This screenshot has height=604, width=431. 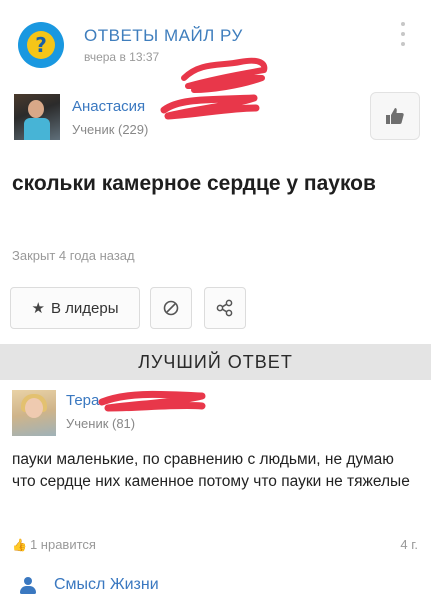 I want to click on author-name: Анастасия на, so click(x=157, y=106).